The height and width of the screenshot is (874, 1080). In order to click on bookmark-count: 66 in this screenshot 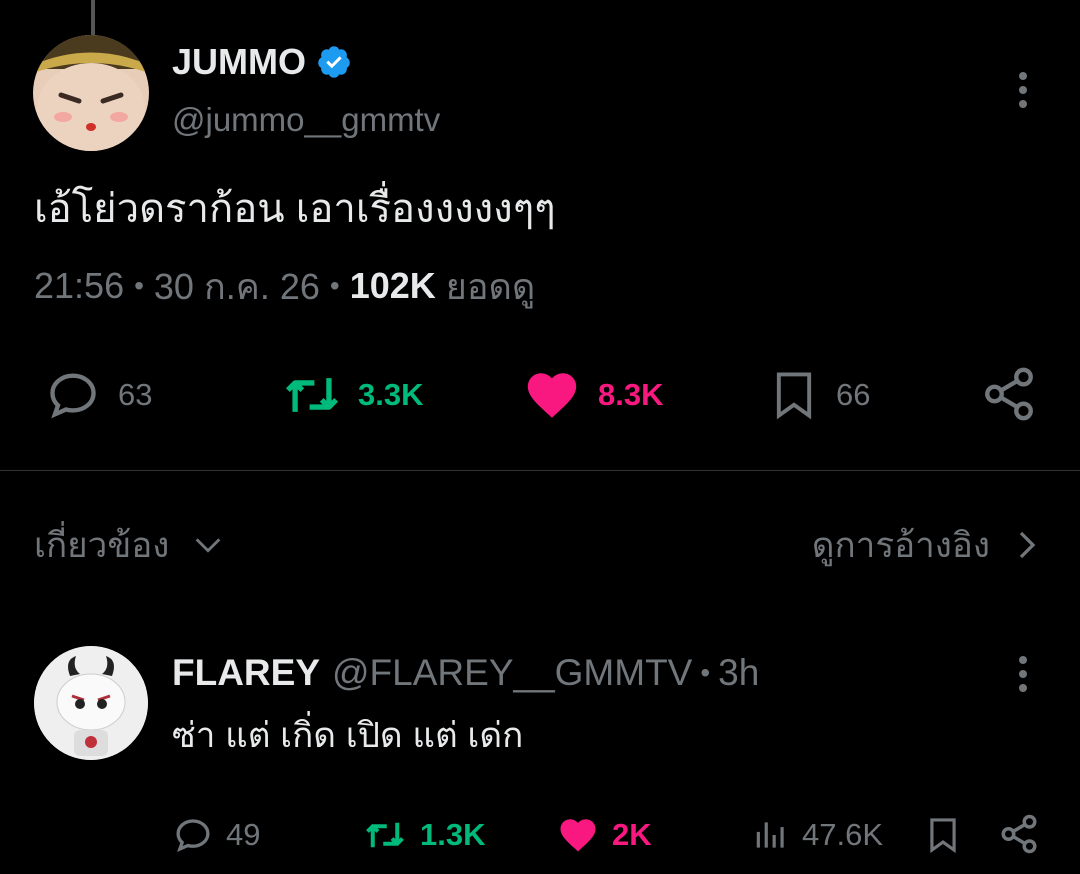, I will do `click(853, 394)`.